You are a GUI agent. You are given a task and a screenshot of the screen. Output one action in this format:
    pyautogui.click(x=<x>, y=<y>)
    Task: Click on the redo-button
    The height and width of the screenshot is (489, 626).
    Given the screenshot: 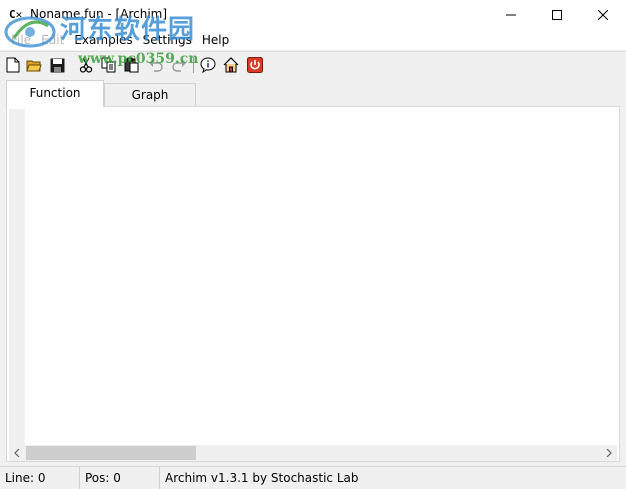 What is the action you would take?
    pyautogui.click(x=179, y=65)
    